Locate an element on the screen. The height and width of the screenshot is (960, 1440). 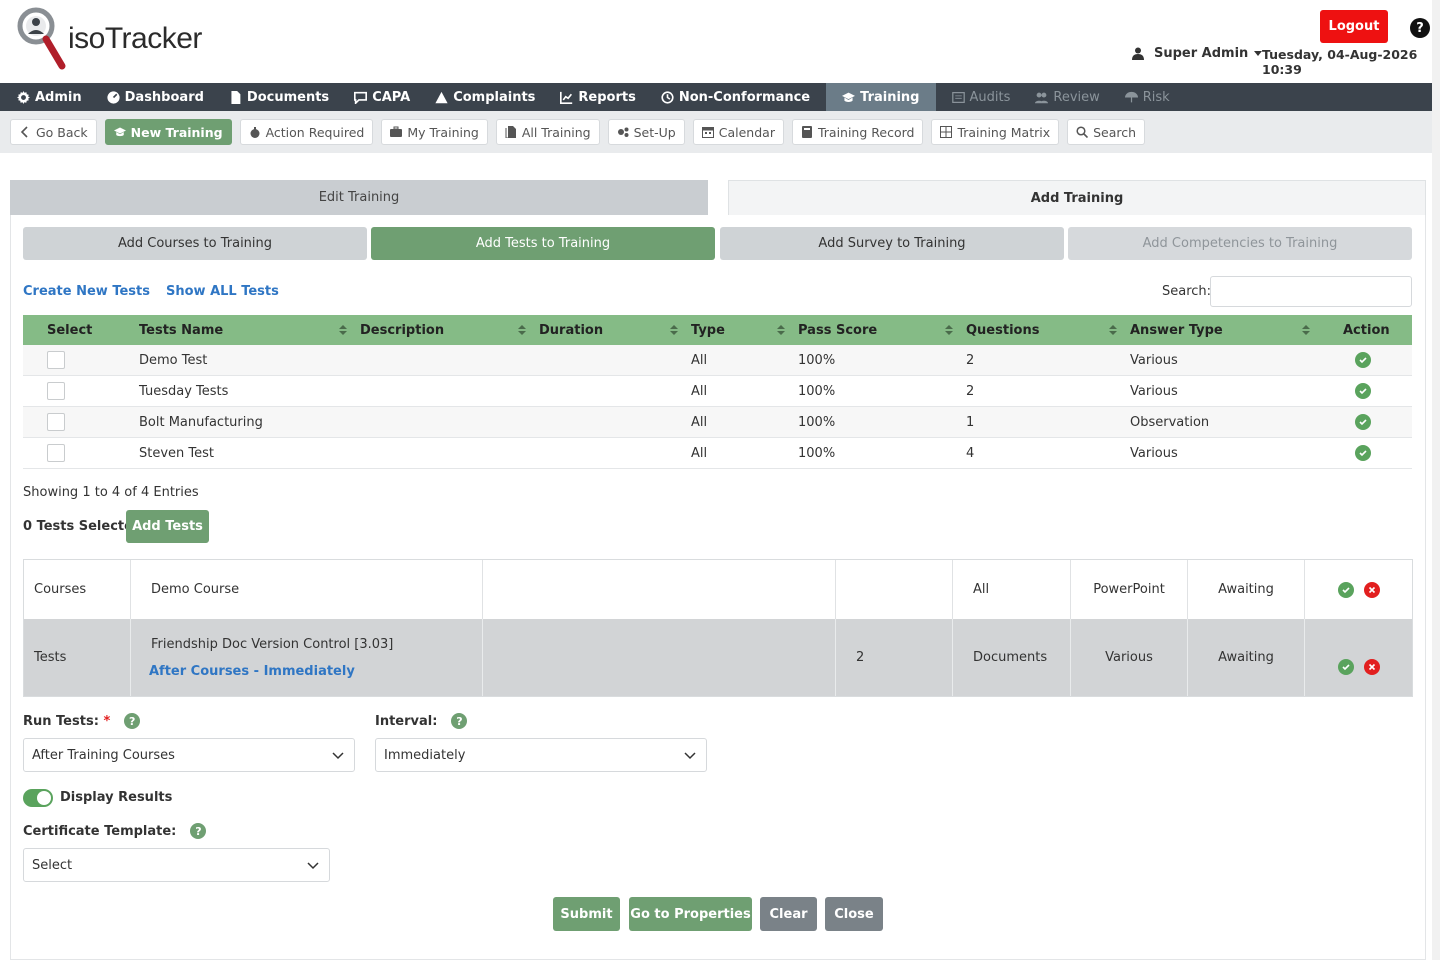
close-button: Close is located at coordinates (854, 914).